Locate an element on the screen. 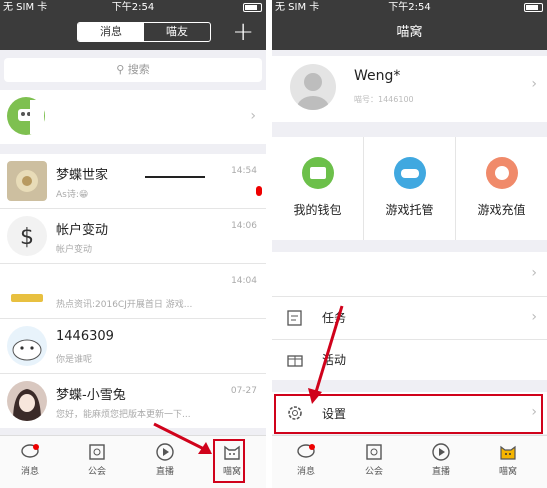  conversation-preview: 帐户变动 is located at coordinates (74, 250).